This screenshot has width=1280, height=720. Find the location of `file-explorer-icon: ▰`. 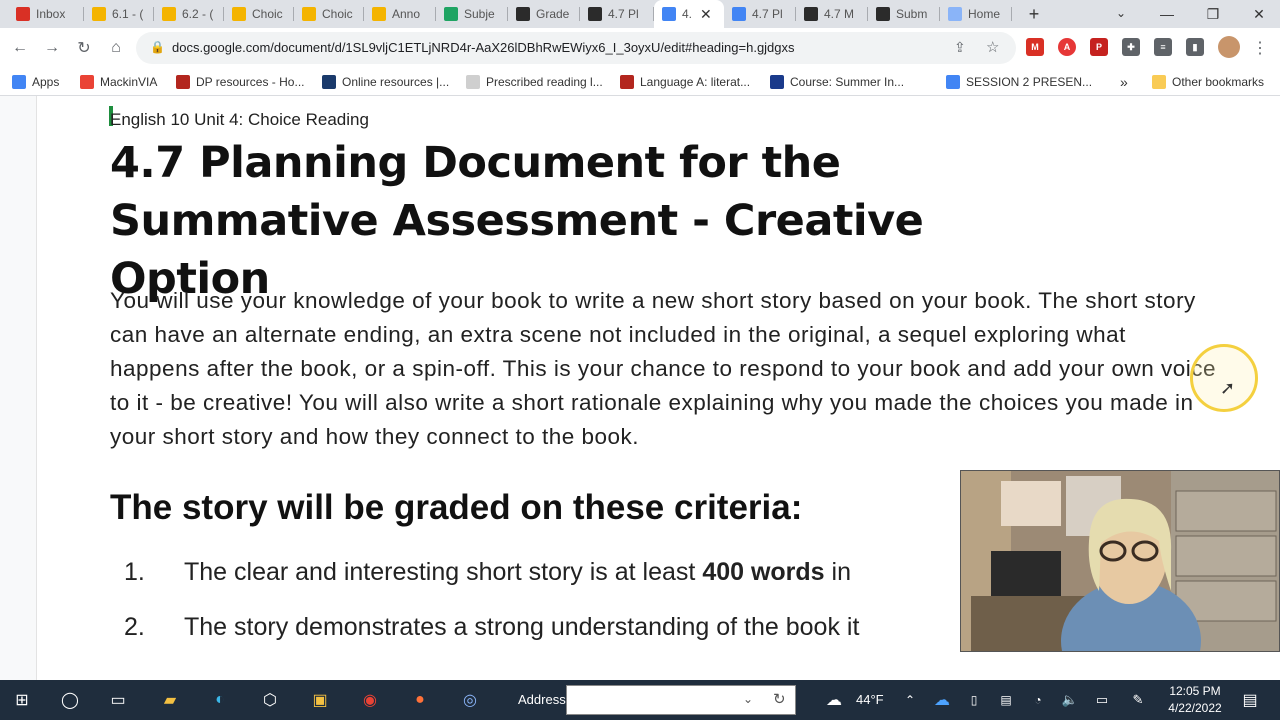

file-explorer-icon: ▰ is located at coordinates (170, 700).